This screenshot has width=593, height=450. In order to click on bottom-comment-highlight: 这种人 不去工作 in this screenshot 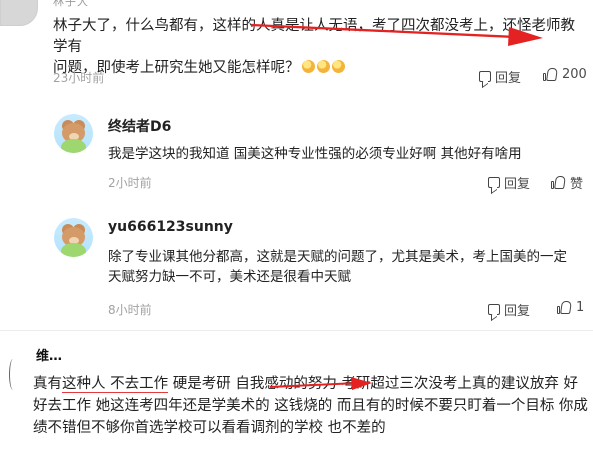, I will do `click(115, 384)`.